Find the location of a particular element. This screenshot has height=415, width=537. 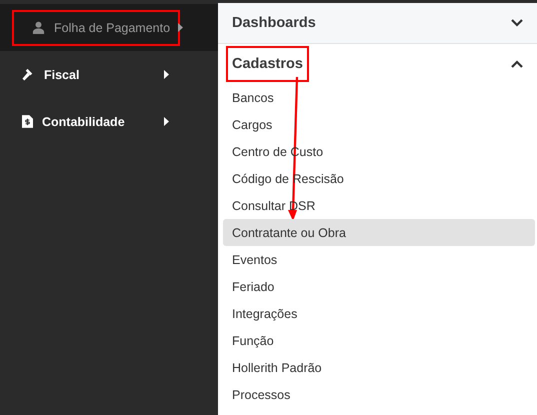

sidebar-item: Contabilidade is located at coordinates (109, 121).